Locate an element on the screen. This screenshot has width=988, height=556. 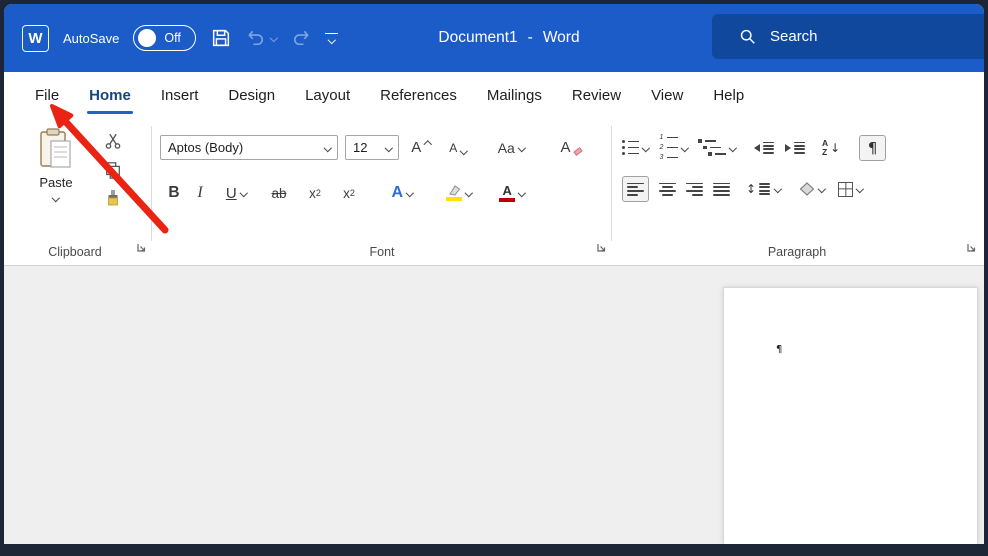
clear-formatting-button: A is located at coordinates (571, 147).